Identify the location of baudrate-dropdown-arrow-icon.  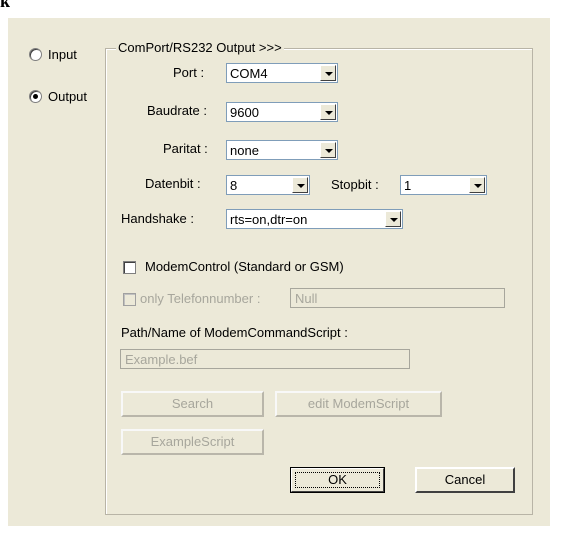
(328, 112).